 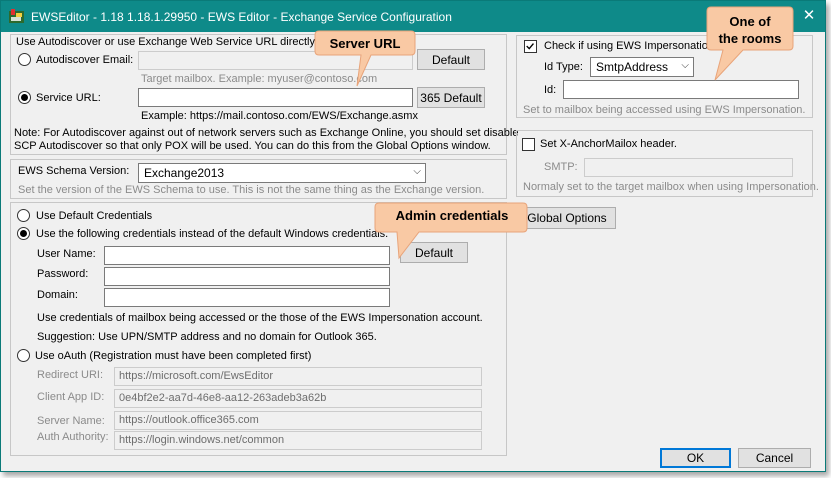 I want to click on default-credentials-label: Use Default Credentials, so click(x=94, y=216).